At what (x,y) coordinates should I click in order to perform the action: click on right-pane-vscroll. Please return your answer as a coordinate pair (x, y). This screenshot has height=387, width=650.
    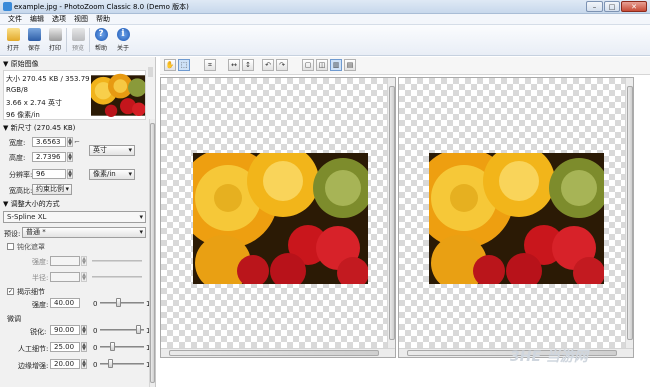
    Looking at the image, I should click on (629, 213).